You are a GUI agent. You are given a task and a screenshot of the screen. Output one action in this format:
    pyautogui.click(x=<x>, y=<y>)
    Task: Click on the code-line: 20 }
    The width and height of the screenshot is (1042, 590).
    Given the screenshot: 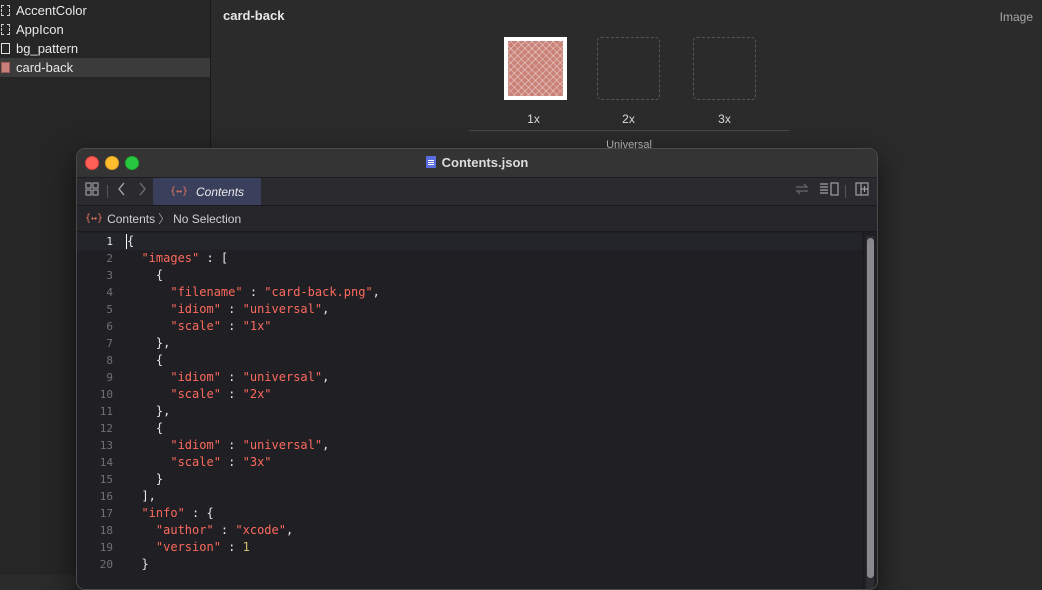 What is the action you would take?
    pyautogui.click(x=469, y=564)
    